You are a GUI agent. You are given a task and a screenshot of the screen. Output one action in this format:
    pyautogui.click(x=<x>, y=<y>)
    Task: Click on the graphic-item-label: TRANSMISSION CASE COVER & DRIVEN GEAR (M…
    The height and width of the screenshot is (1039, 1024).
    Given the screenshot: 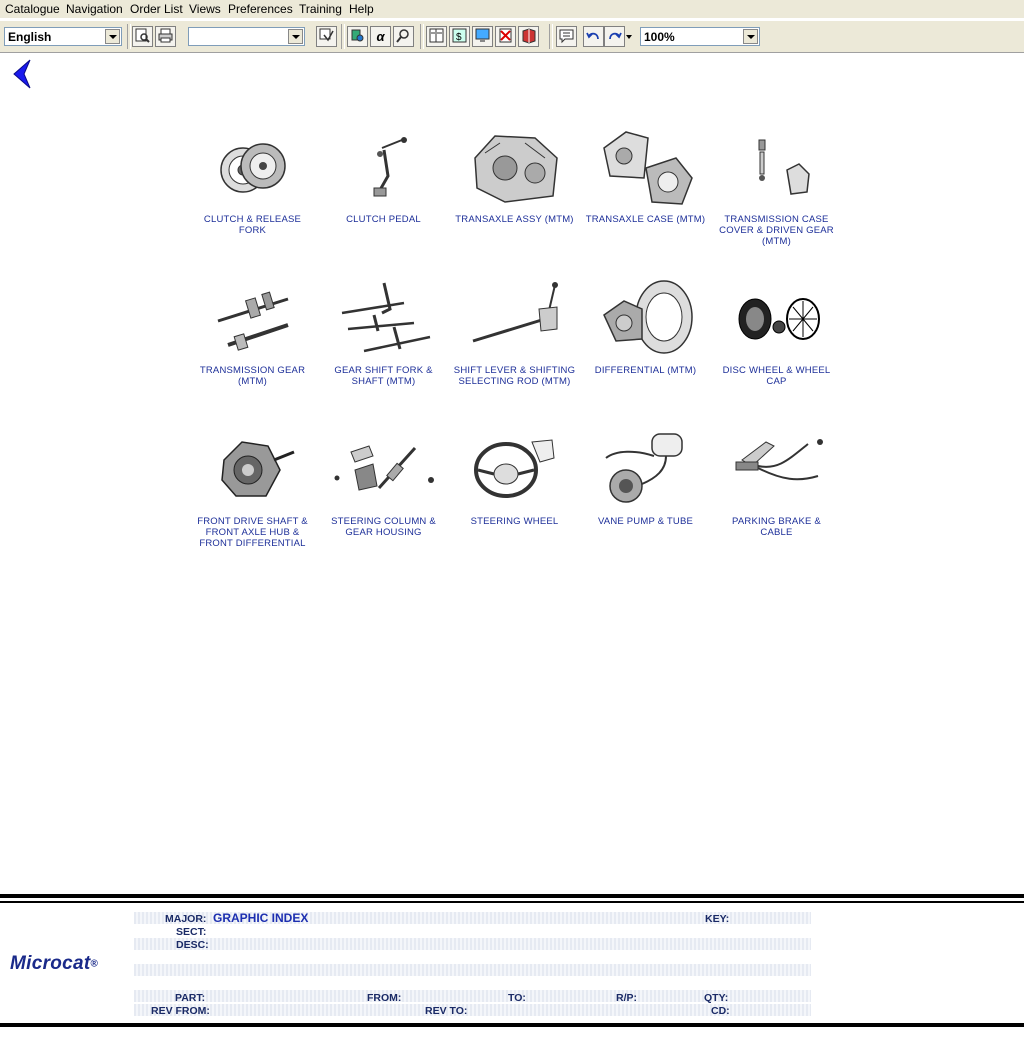 What is the action you would take?
    pyautogui.click(x=776, y=230)
    